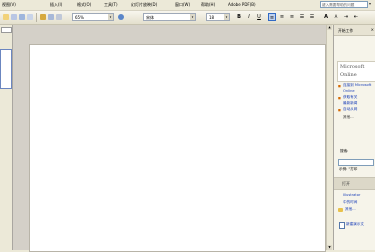 The width and height of the screenshot is (375, 252). What do you see at coordinates (350, 202) in the screenshot?
I see `recent-file-2: 中的时间` at bounding box center [350, 202].